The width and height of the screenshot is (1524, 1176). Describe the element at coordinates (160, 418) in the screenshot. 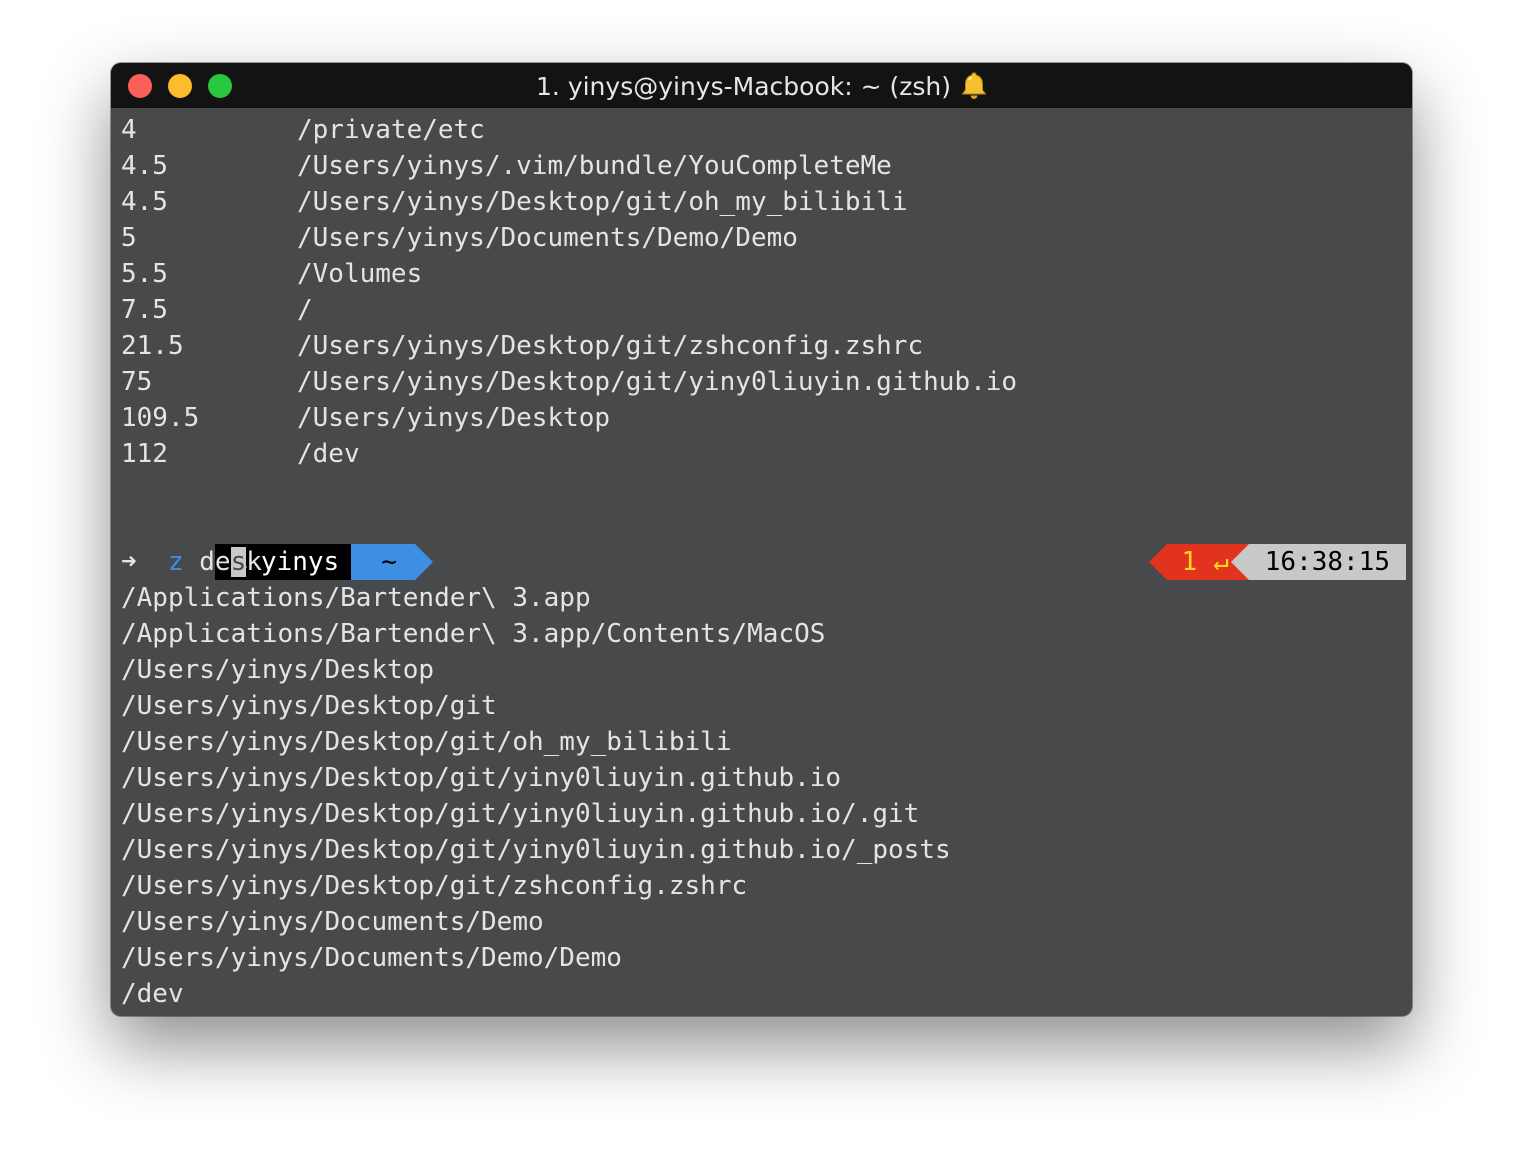

I see `du-size: 109.5` at that location.